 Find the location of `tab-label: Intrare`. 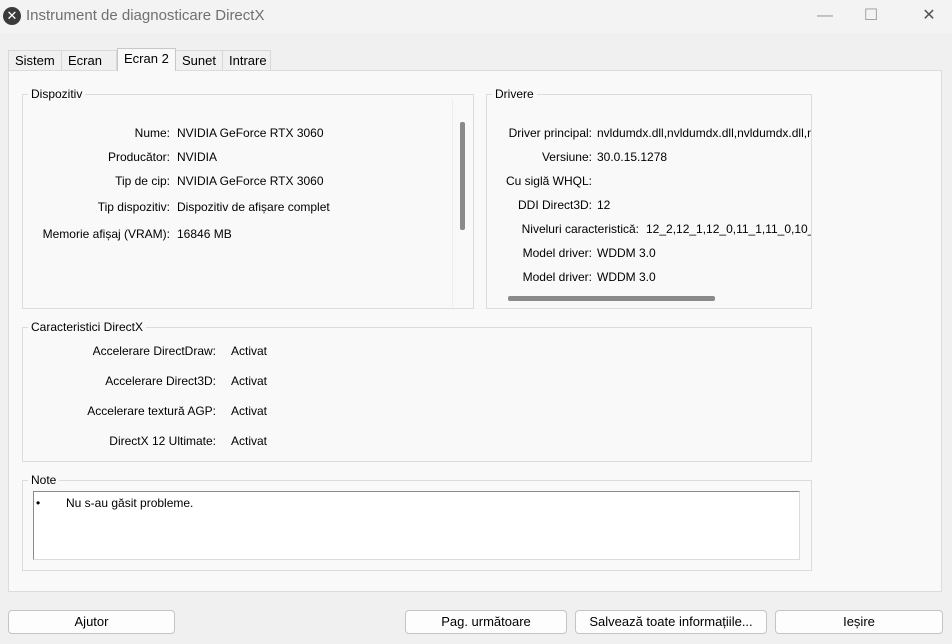

tab-label: Intrare is located at coordinates (248, 60).